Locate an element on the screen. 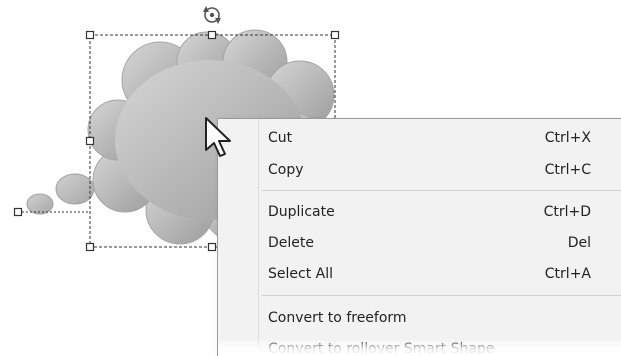  menu-item-label: Duplicate is located at coordinates (301, 212).